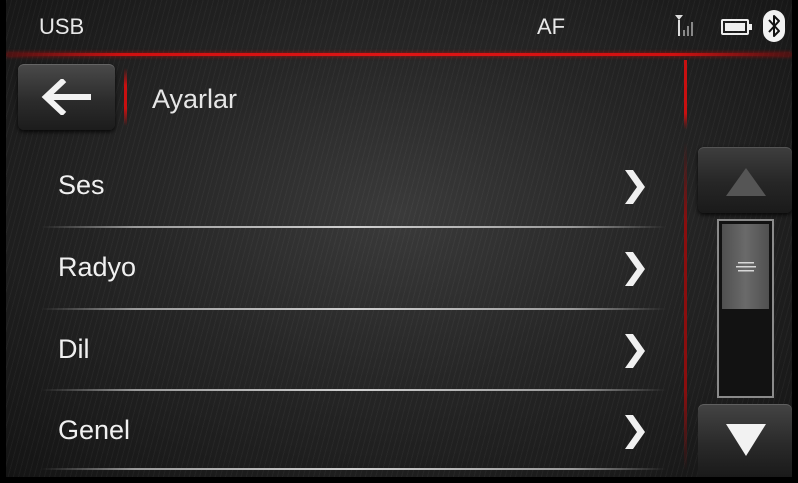 This screenshot has width=798, height=483. I want to click on header-divider, so click(125, 97).